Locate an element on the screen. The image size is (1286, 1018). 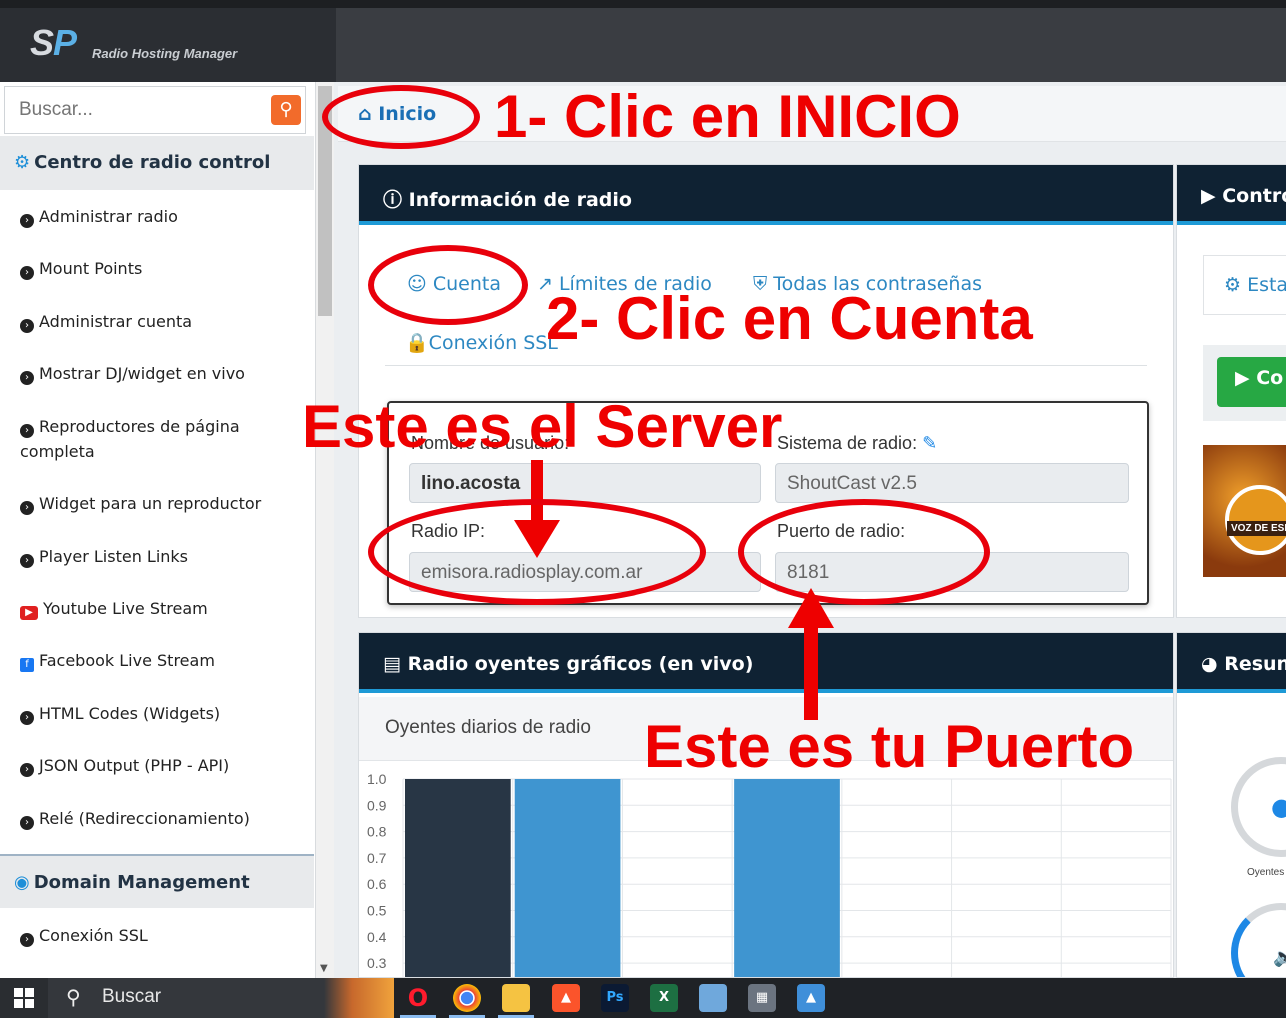
sidebar-item-mount-points: › Mount Points is located at coordinates (160, 268).